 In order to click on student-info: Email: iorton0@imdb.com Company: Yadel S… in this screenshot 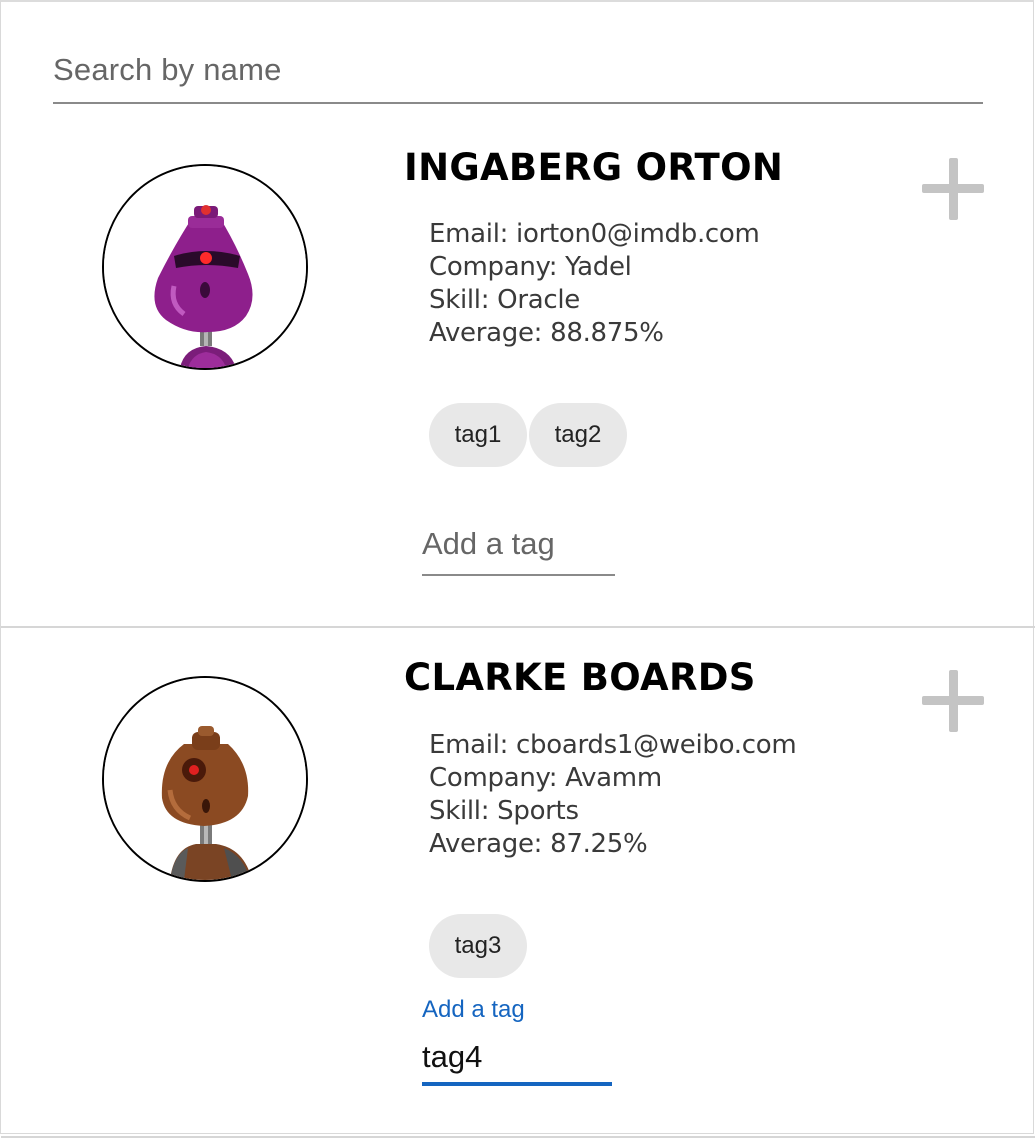, I will do `click(594, 284)`.